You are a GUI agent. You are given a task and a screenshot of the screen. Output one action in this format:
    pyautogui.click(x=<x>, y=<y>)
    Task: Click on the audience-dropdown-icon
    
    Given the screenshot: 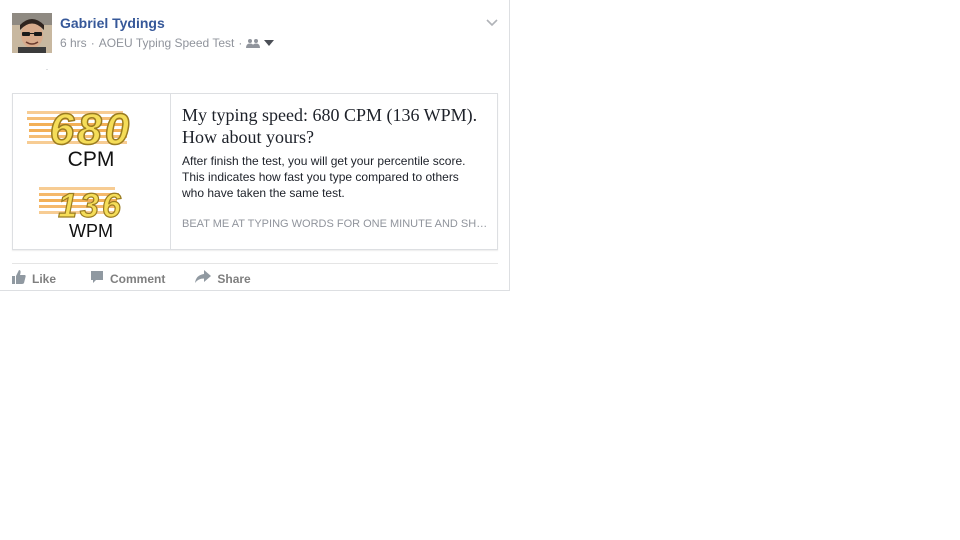 What is the action you would take?
    pyautogui.click(x=269, y=43)
    